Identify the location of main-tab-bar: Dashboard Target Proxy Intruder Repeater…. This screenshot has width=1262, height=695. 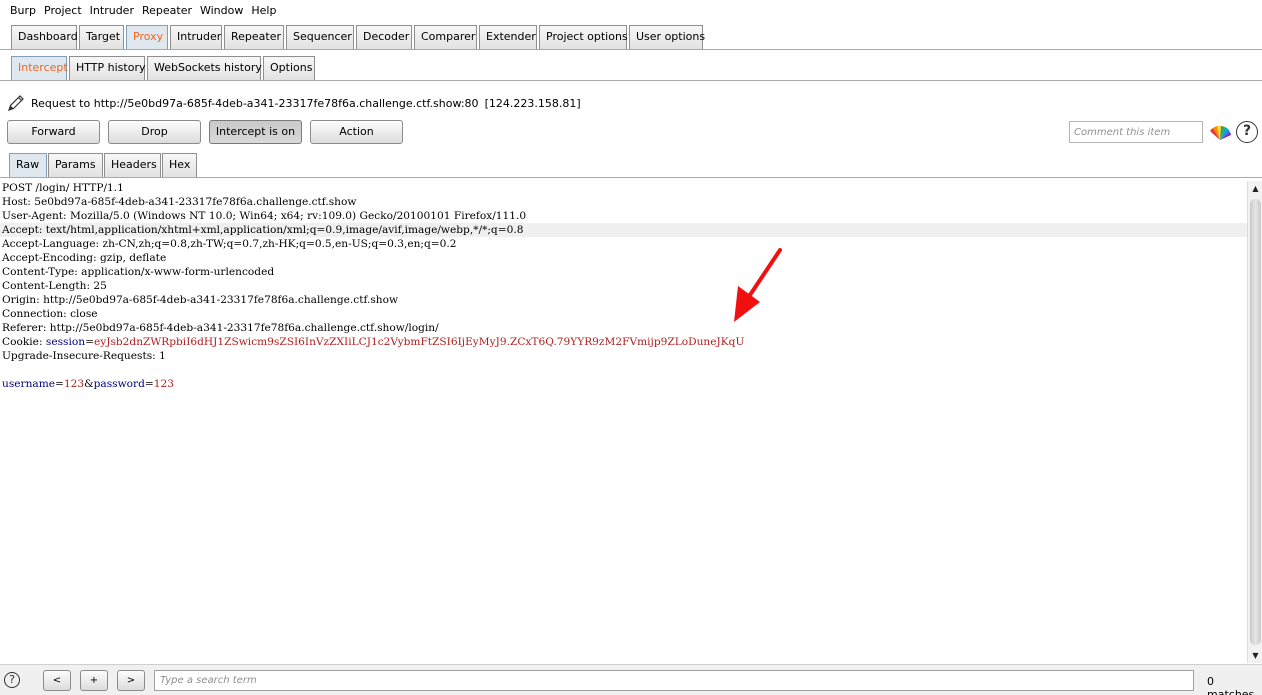
(631, 37).